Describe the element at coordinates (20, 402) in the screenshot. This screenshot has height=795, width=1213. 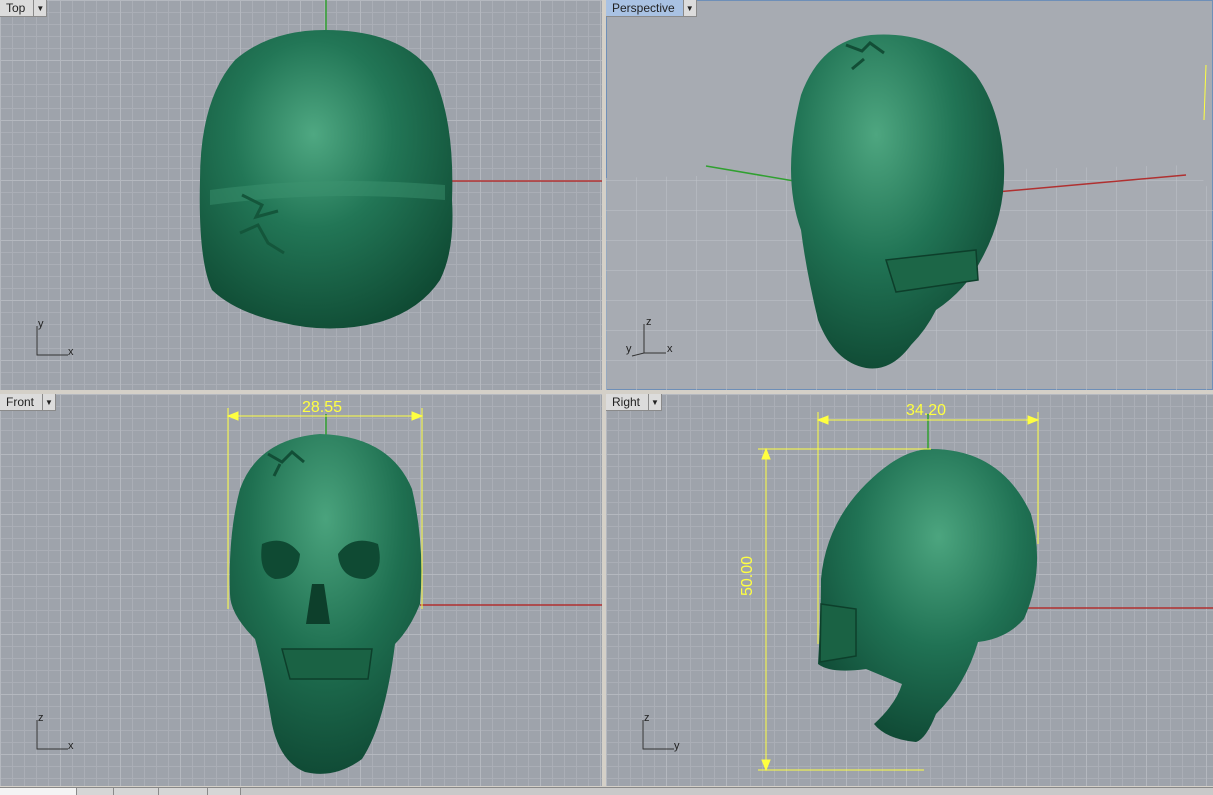
I see `viewport-name: Front` at that location.